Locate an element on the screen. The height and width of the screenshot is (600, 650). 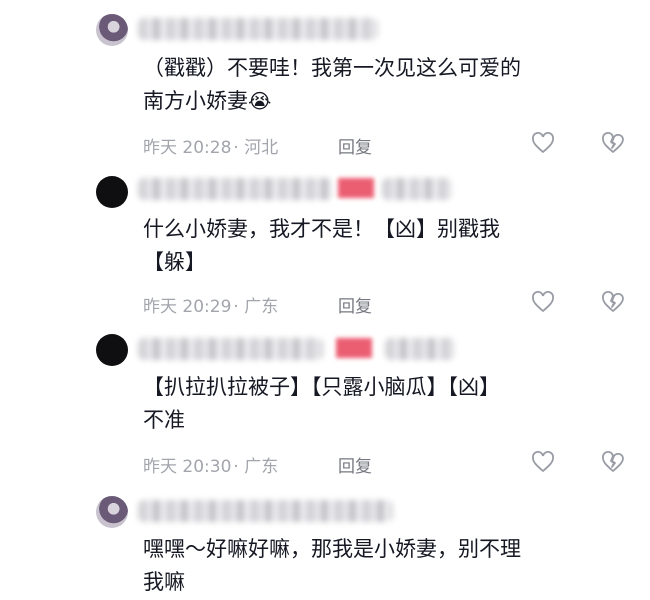
crying-emoji: 😭 is located at coordinates (260, 101).